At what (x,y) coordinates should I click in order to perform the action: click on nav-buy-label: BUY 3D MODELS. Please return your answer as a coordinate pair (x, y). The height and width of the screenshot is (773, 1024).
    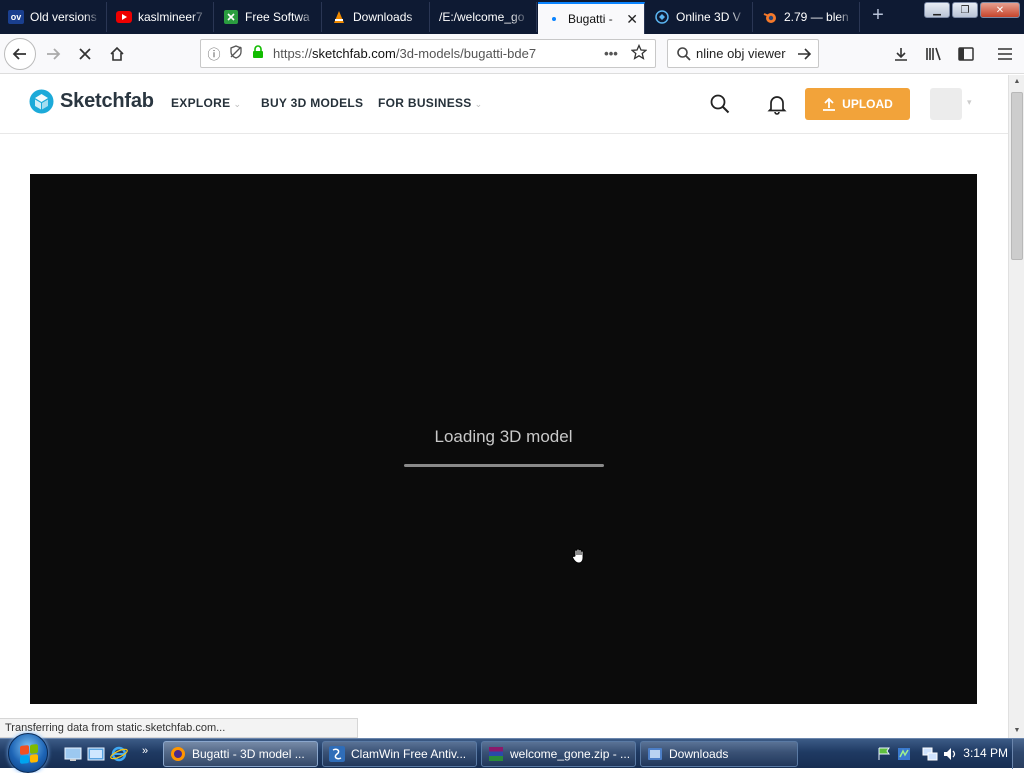
    Looking at the image, I should click on (312, 103).